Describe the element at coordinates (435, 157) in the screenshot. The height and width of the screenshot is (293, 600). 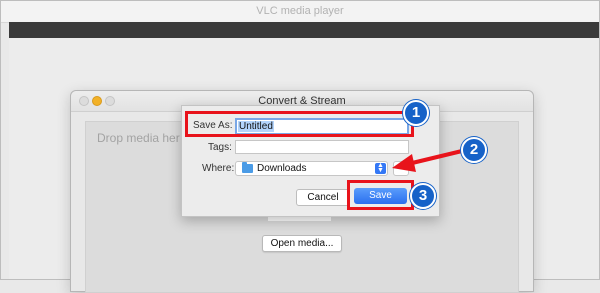
I see `arrow-shaft` at that location.